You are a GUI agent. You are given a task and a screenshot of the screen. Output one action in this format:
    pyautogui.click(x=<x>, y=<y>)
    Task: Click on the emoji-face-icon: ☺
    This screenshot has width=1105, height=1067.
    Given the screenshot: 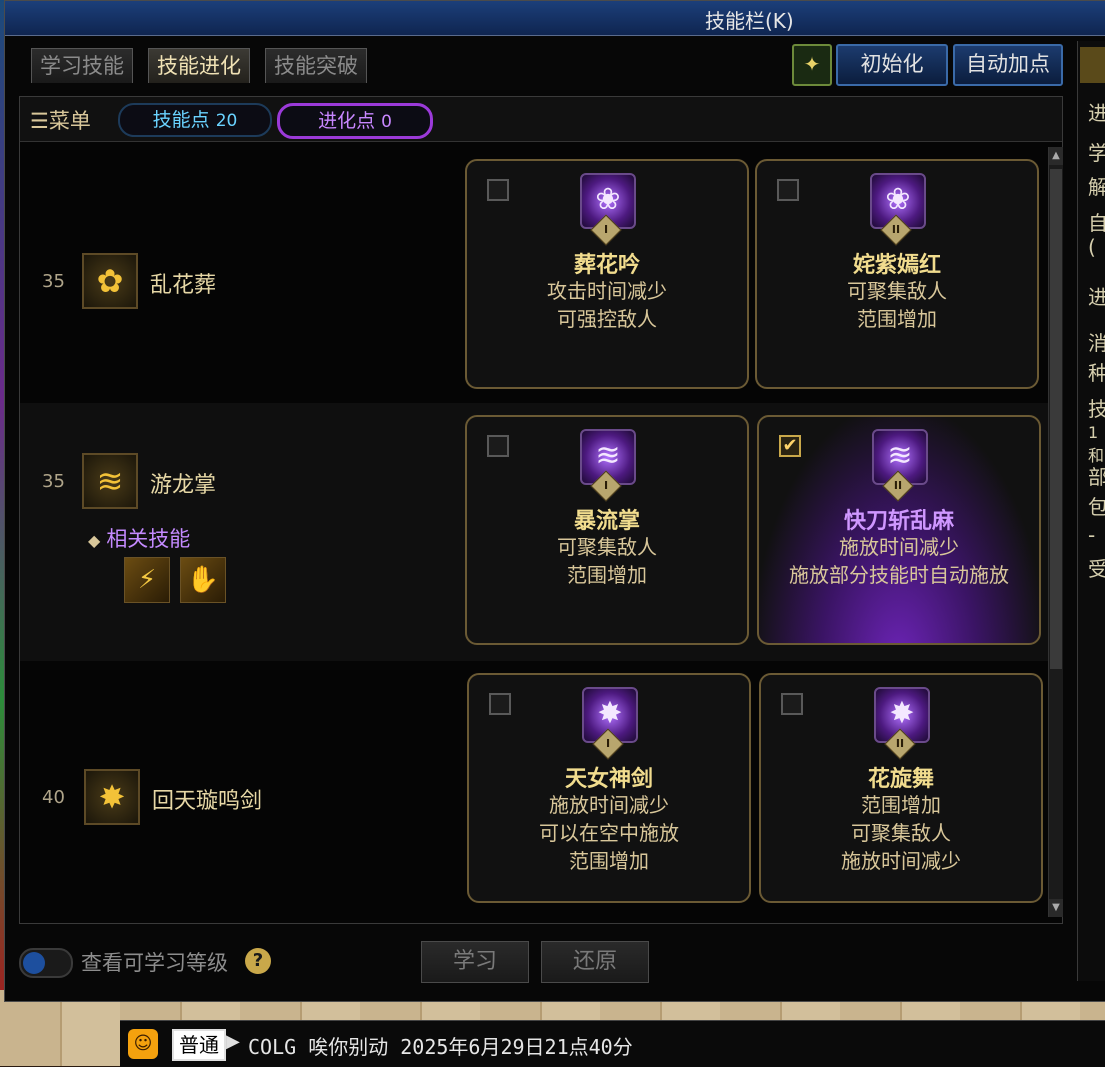 What is the action you would take?
    pyautogui.click(x=143, y=1044)
    